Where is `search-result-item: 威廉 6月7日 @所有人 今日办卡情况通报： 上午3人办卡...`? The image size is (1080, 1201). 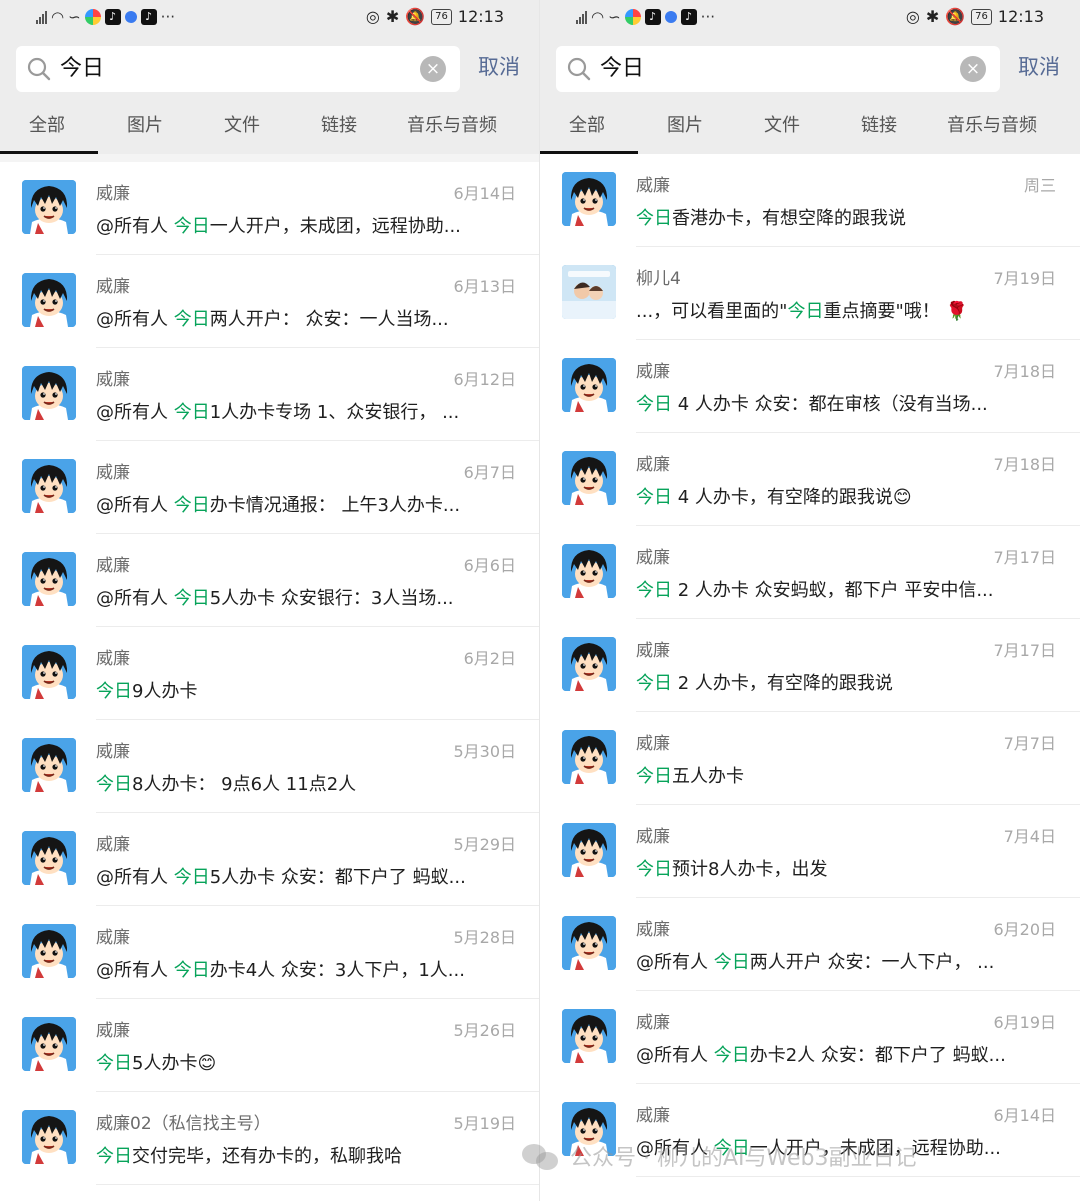
search-result-item: 威廉 6月7日 @所有人 今日办卡情况通报： 上午3人办卡... is located at coordinates (270, 487).